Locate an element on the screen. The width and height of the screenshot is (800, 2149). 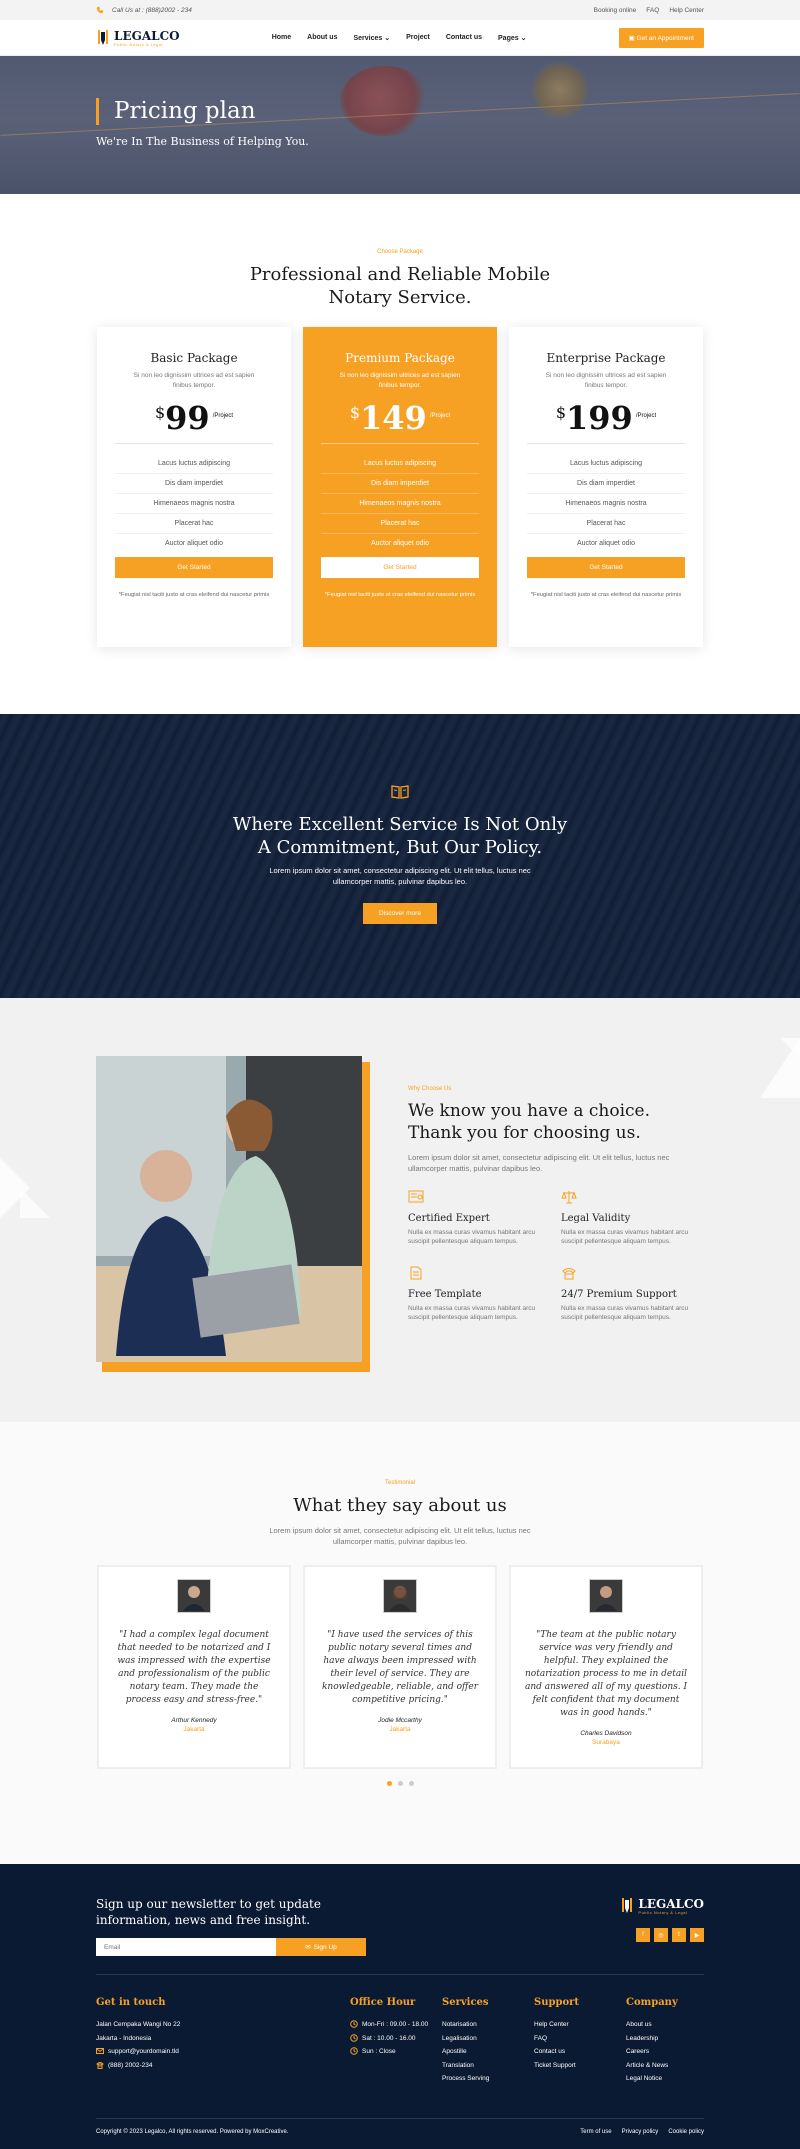
footer-link: Article & News is located at coordinates (665, 2066).